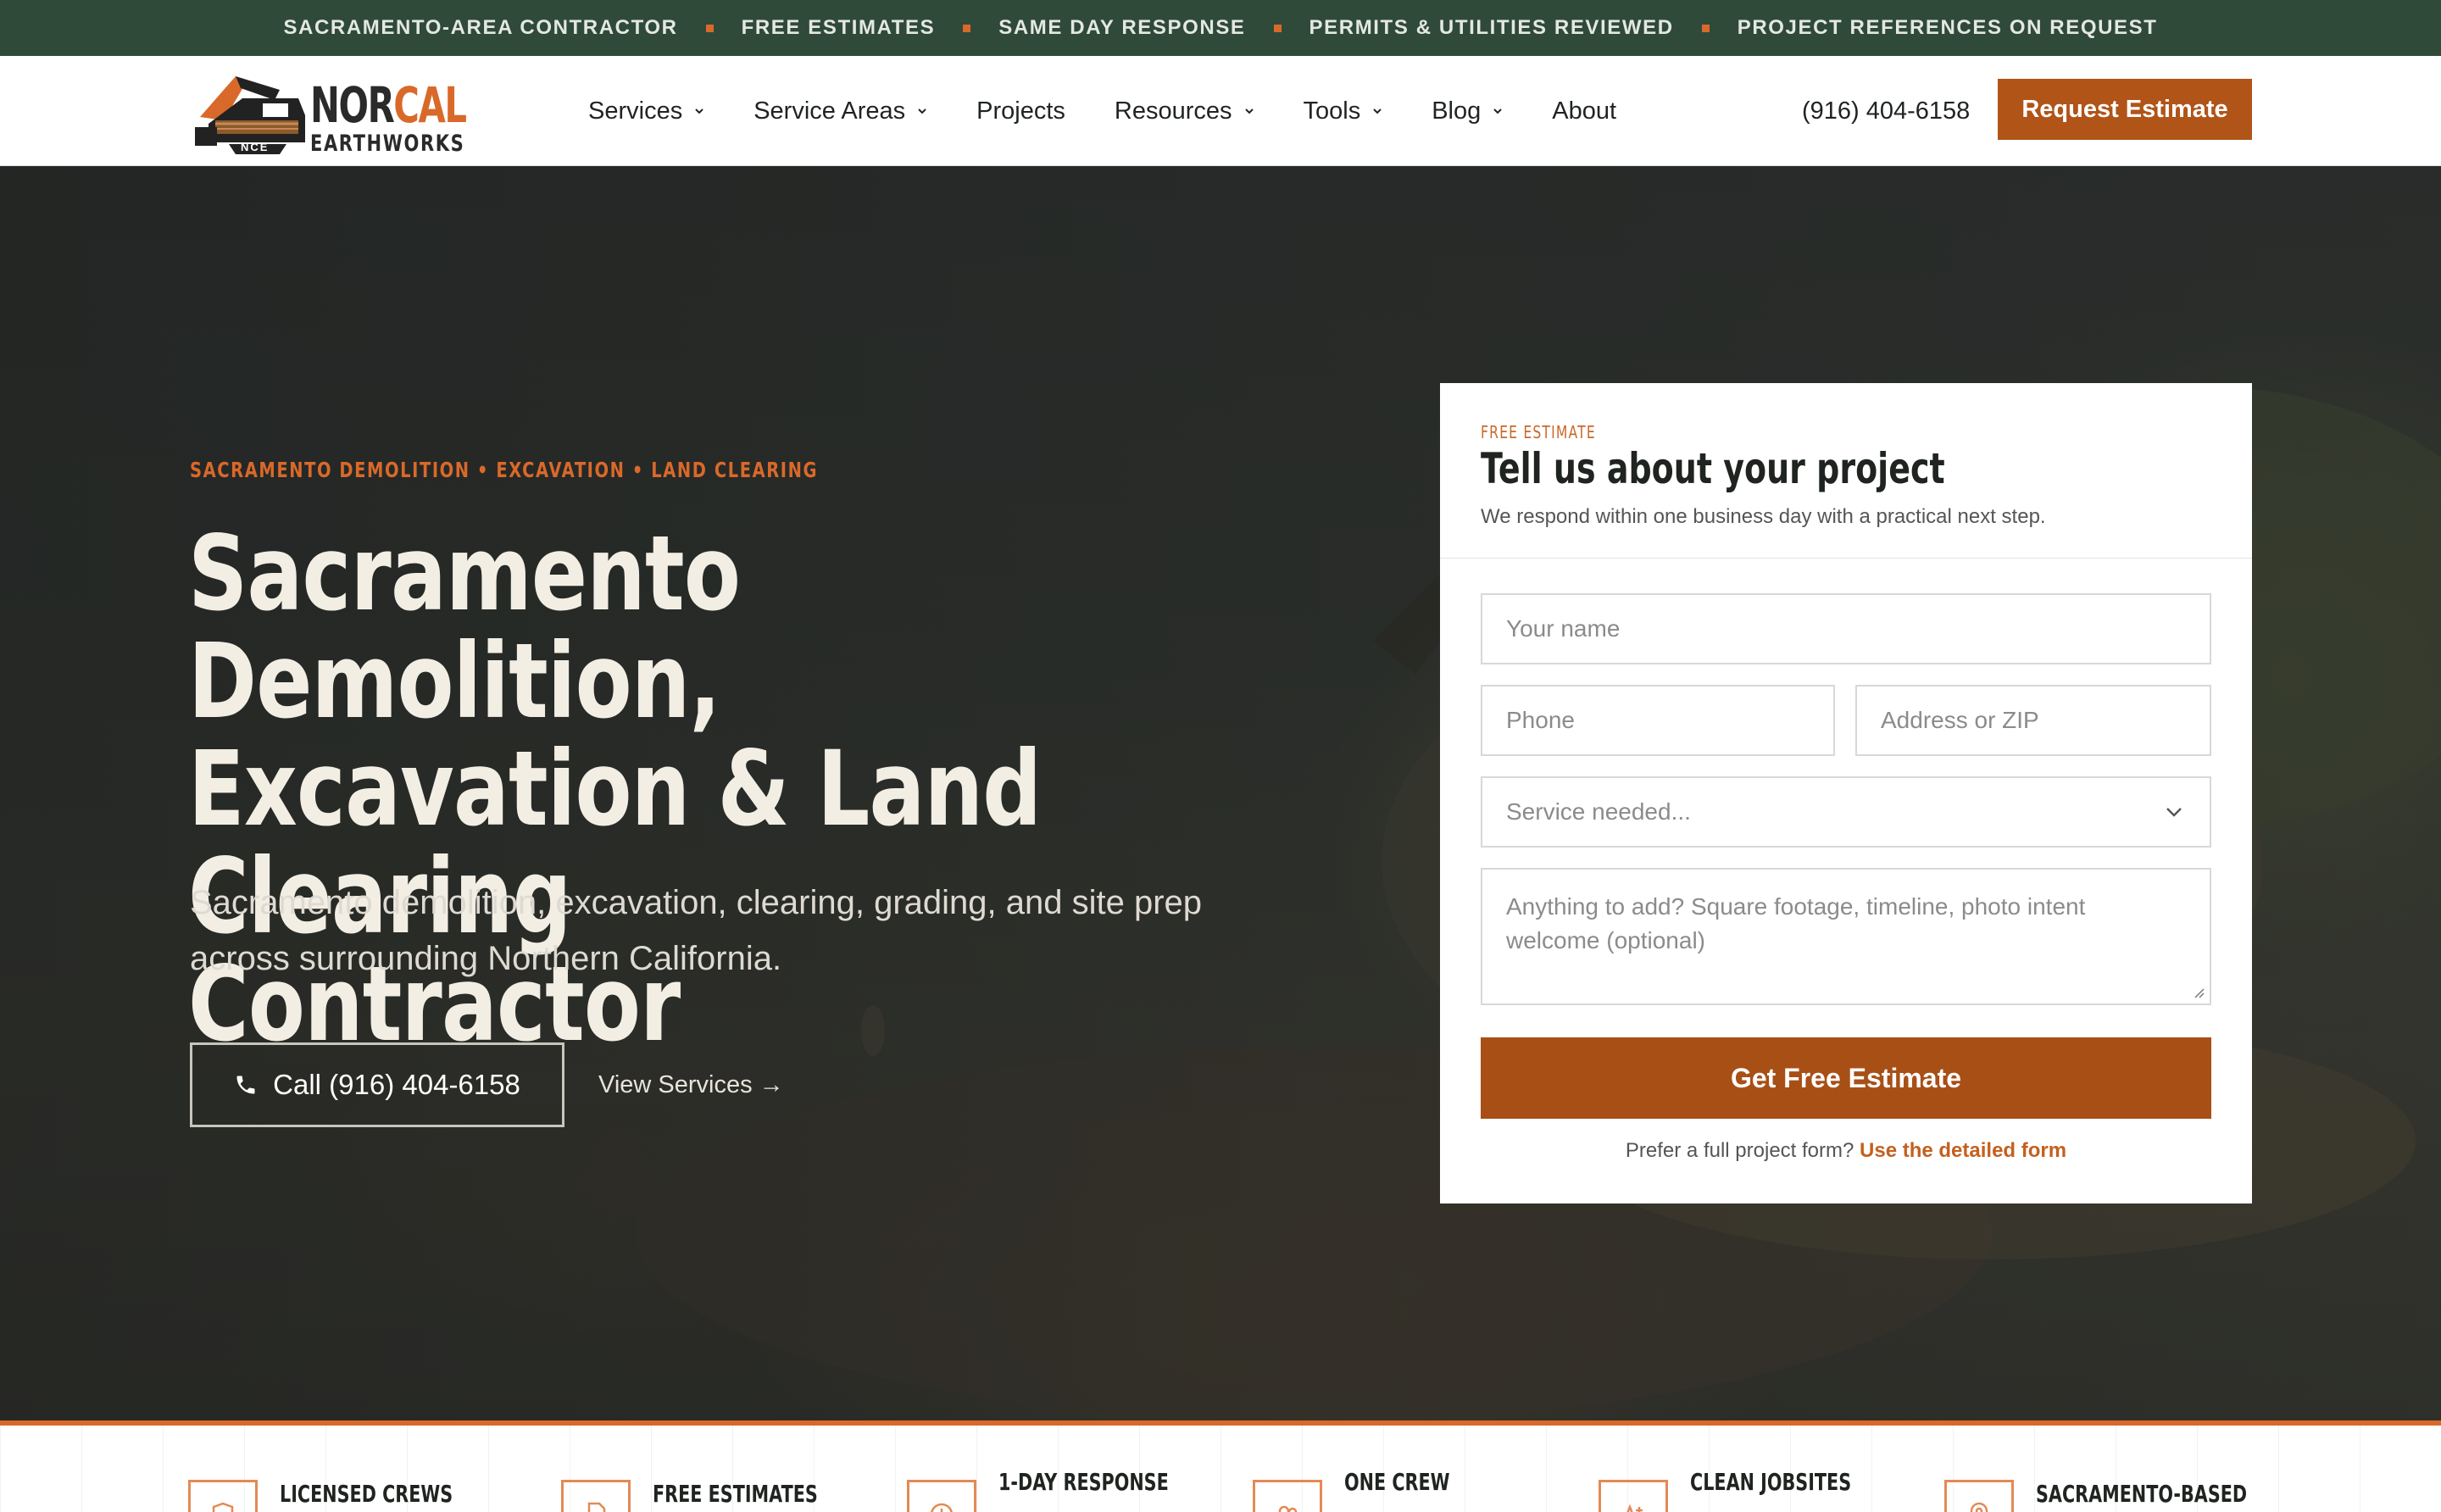 Image resolution: width=2441 pixels, height=1512 pixels. I want to click on brand-cal: CAL, so click(430, 105).